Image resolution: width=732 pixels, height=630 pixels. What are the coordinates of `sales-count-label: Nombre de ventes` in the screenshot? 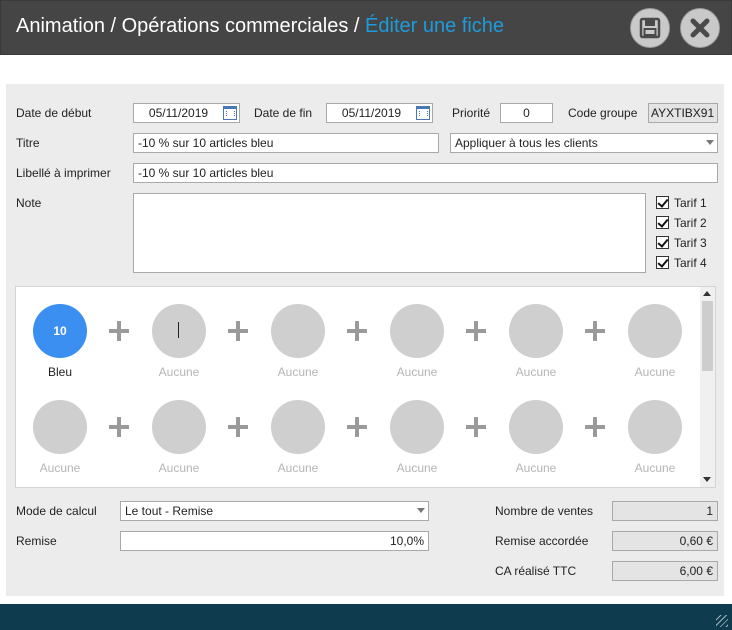 It's located at (544, 511).